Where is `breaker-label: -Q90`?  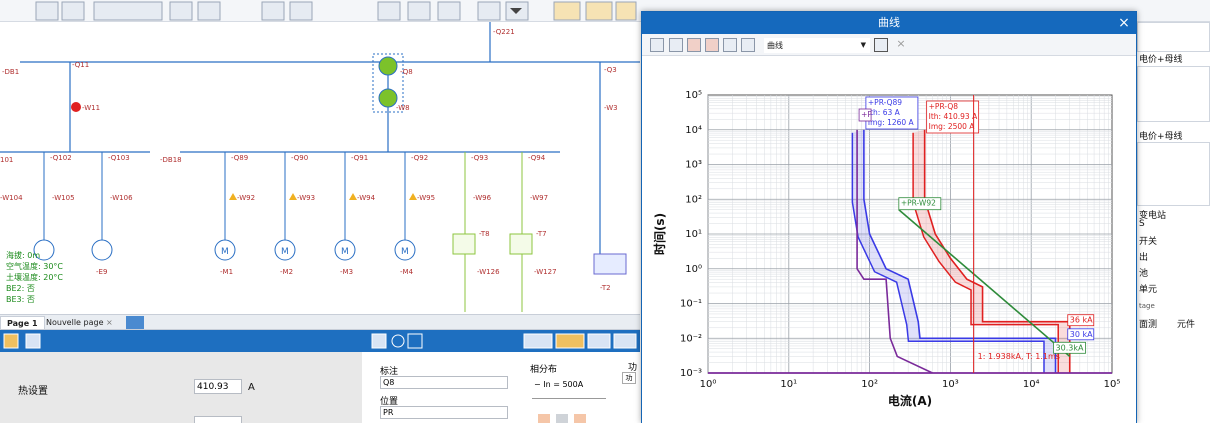
breaker-label: -Q90 is located at coordinates (299, 158).